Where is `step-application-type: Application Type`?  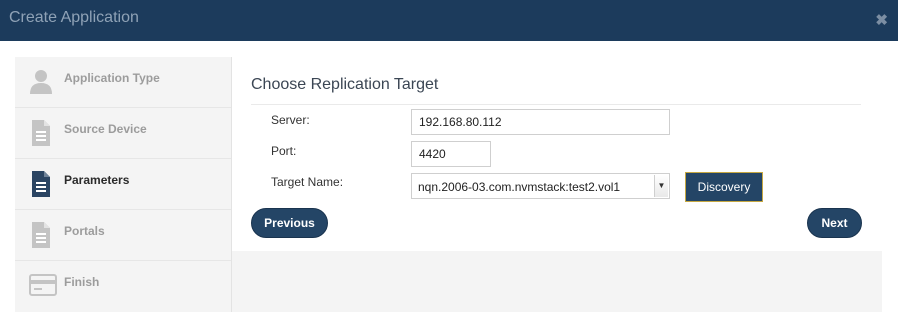 step-application-type: Application Type is located at coordinates (123, 82).